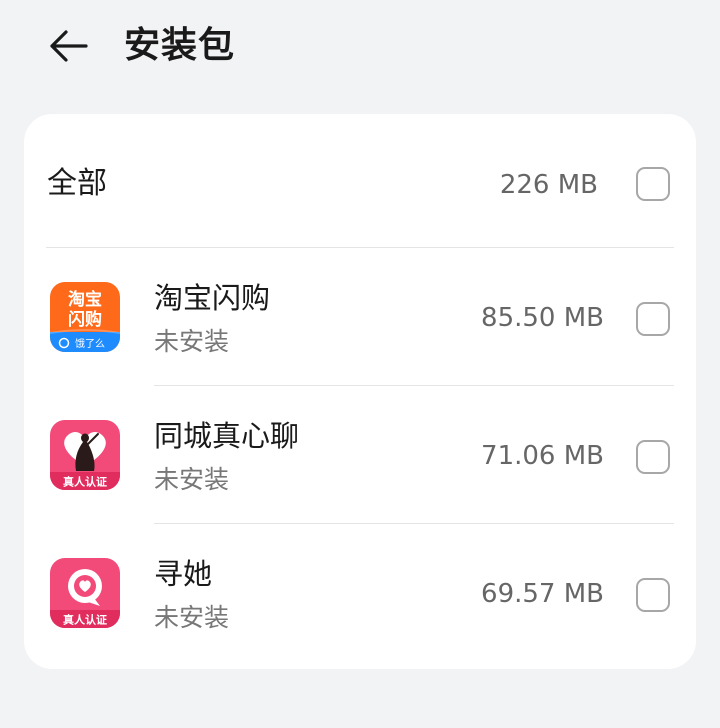 This screenshot has width=720, height=728. I want to click on tongcheng-zhenxinliao-app-icon: 真人认证, so click(85, 455).